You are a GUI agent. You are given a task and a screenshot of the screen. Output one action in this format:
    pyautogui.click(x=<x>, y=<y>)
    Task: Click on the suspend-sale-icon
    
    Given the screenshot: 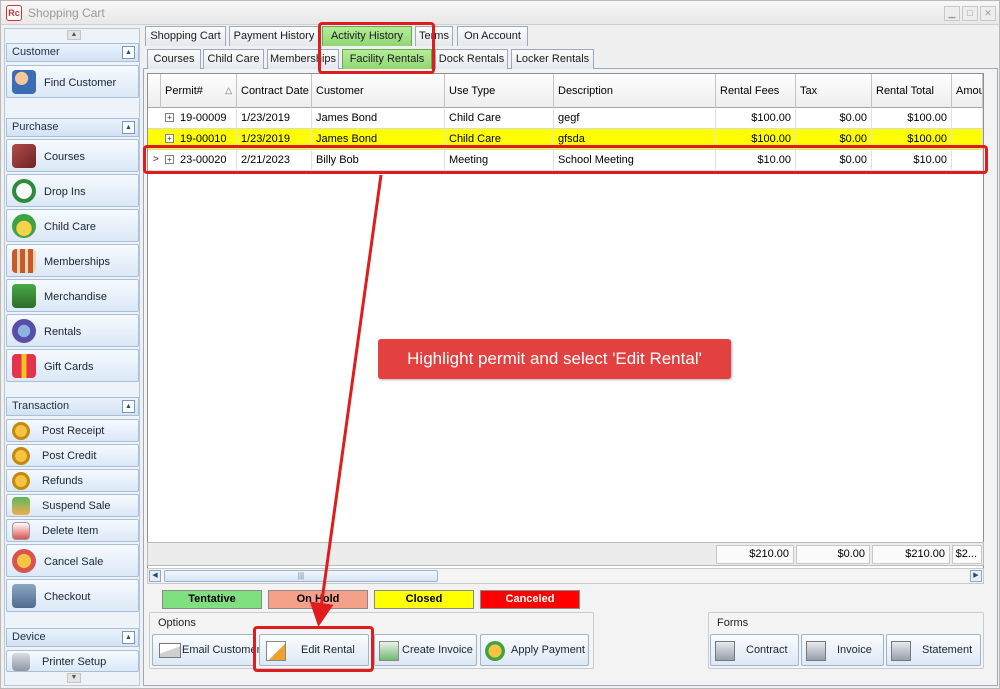 What is the action you would take?
    pyautogui.click(x=21, y=506)
    